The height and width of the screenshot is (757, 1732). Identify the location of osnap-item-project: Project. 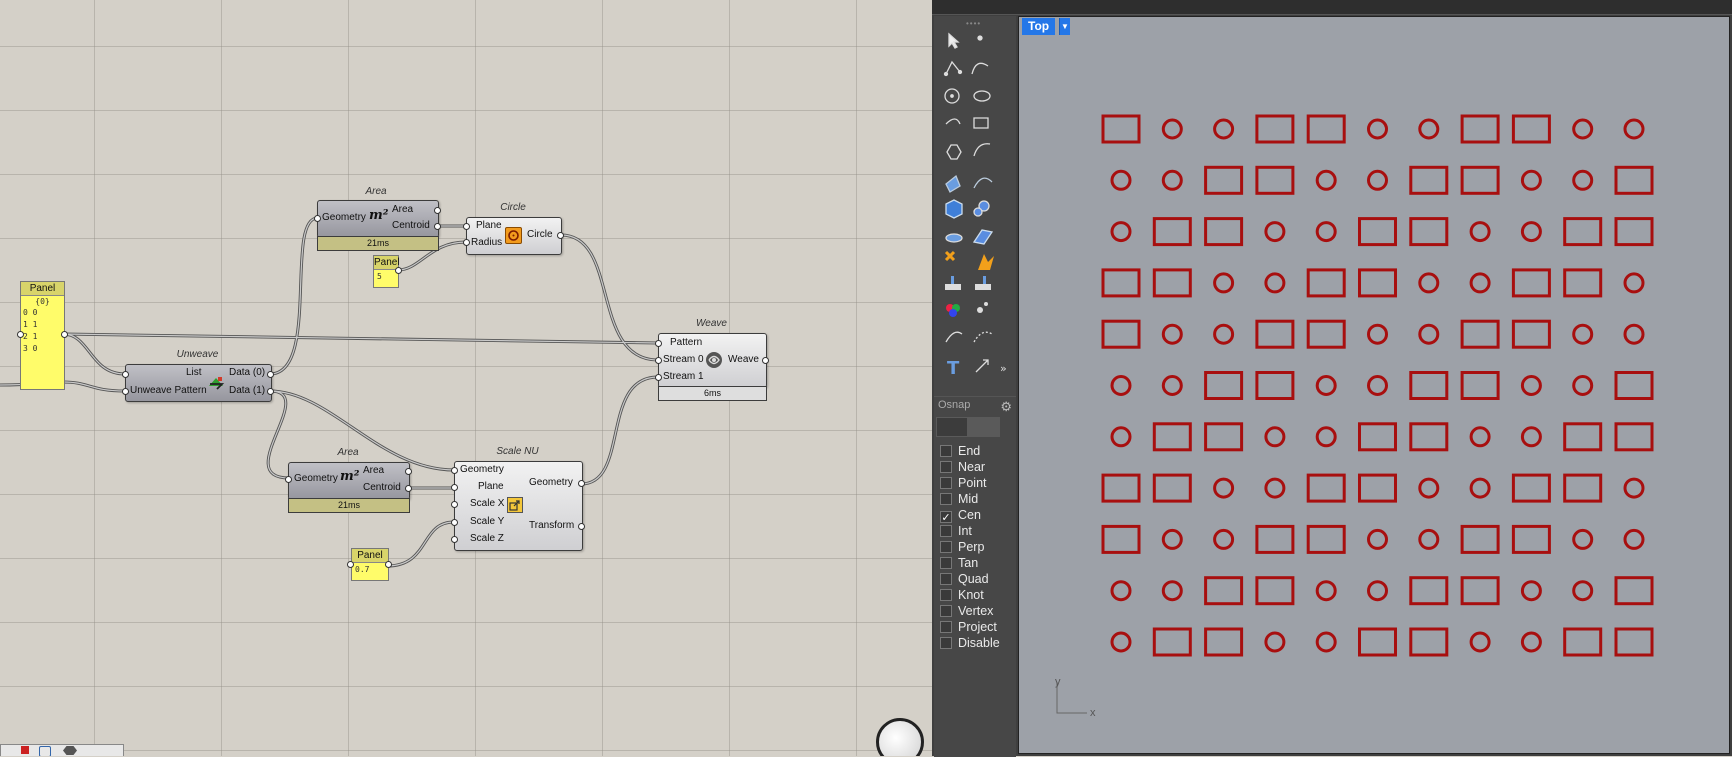
(968, 627).